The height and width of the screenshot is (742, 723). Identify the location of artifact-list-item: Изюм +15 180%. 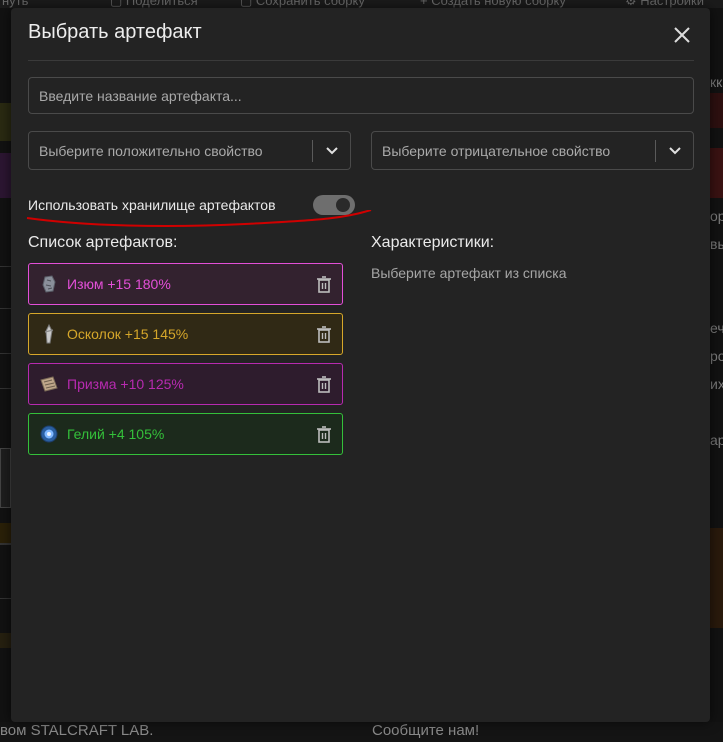
(185, 284).